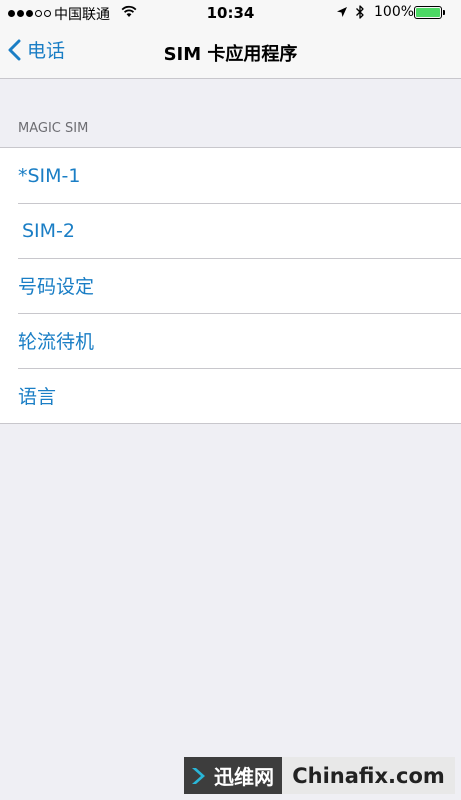 The width and height of the screenshot is (461, 800). I want to click on watermark-right-text: Chinafix.com, so click(368, 775).